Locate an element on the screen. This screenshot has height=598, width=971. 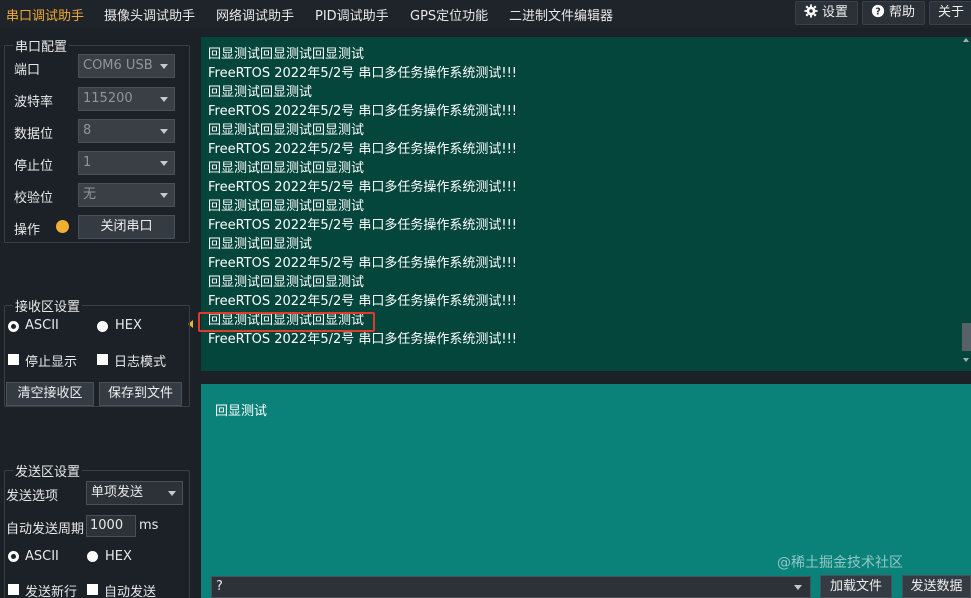
databits-label: 数据位 is located at coordinates (34, 134).